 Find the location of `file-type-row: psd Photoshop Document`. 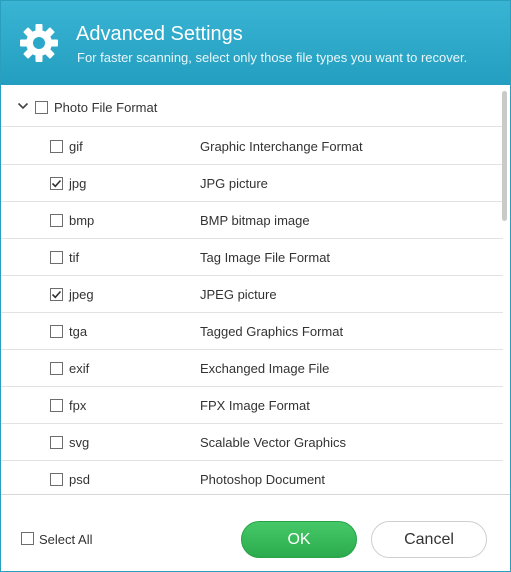

file-type-row: psd Photoshop Document is located at coordinates (252, 477).